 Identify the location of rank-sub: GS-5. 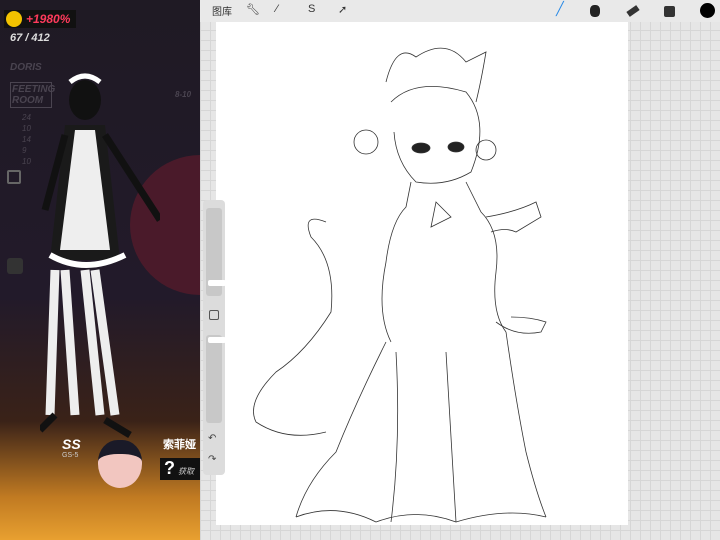
(70, 455).